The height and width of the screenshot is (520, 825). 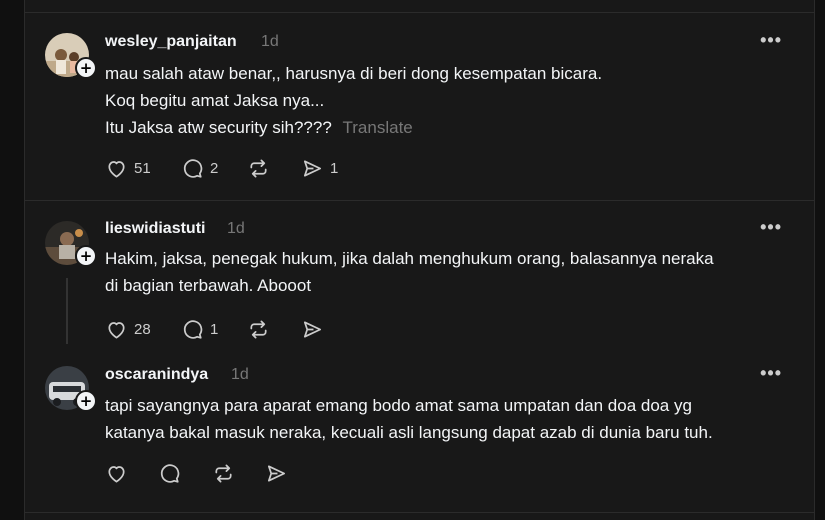 I want to click on share-count: 1, so click(x=334, y=168).